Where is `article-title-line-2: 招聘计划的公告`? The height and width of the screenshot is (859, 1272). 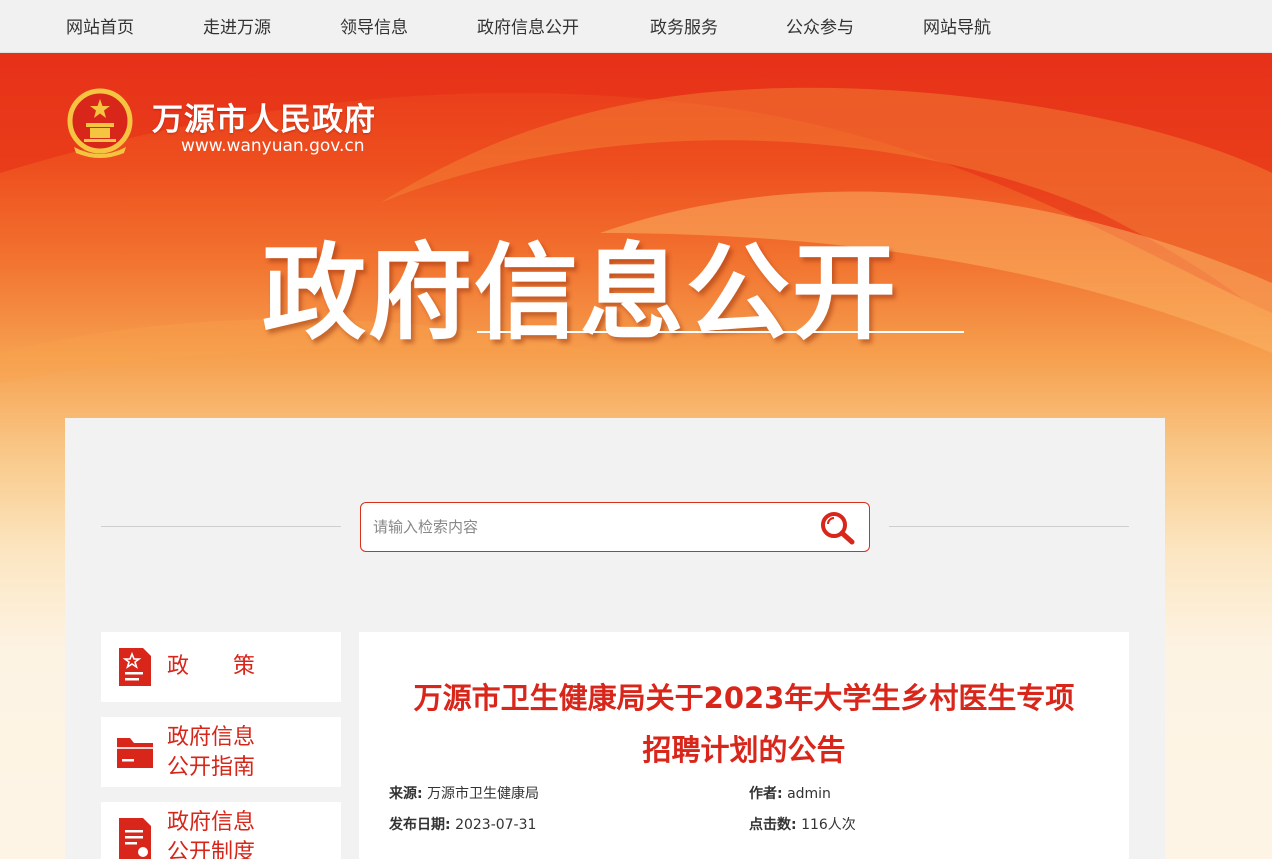
article-title-line-2: 招聘计划的公告 is located at coordinates (744, 750).